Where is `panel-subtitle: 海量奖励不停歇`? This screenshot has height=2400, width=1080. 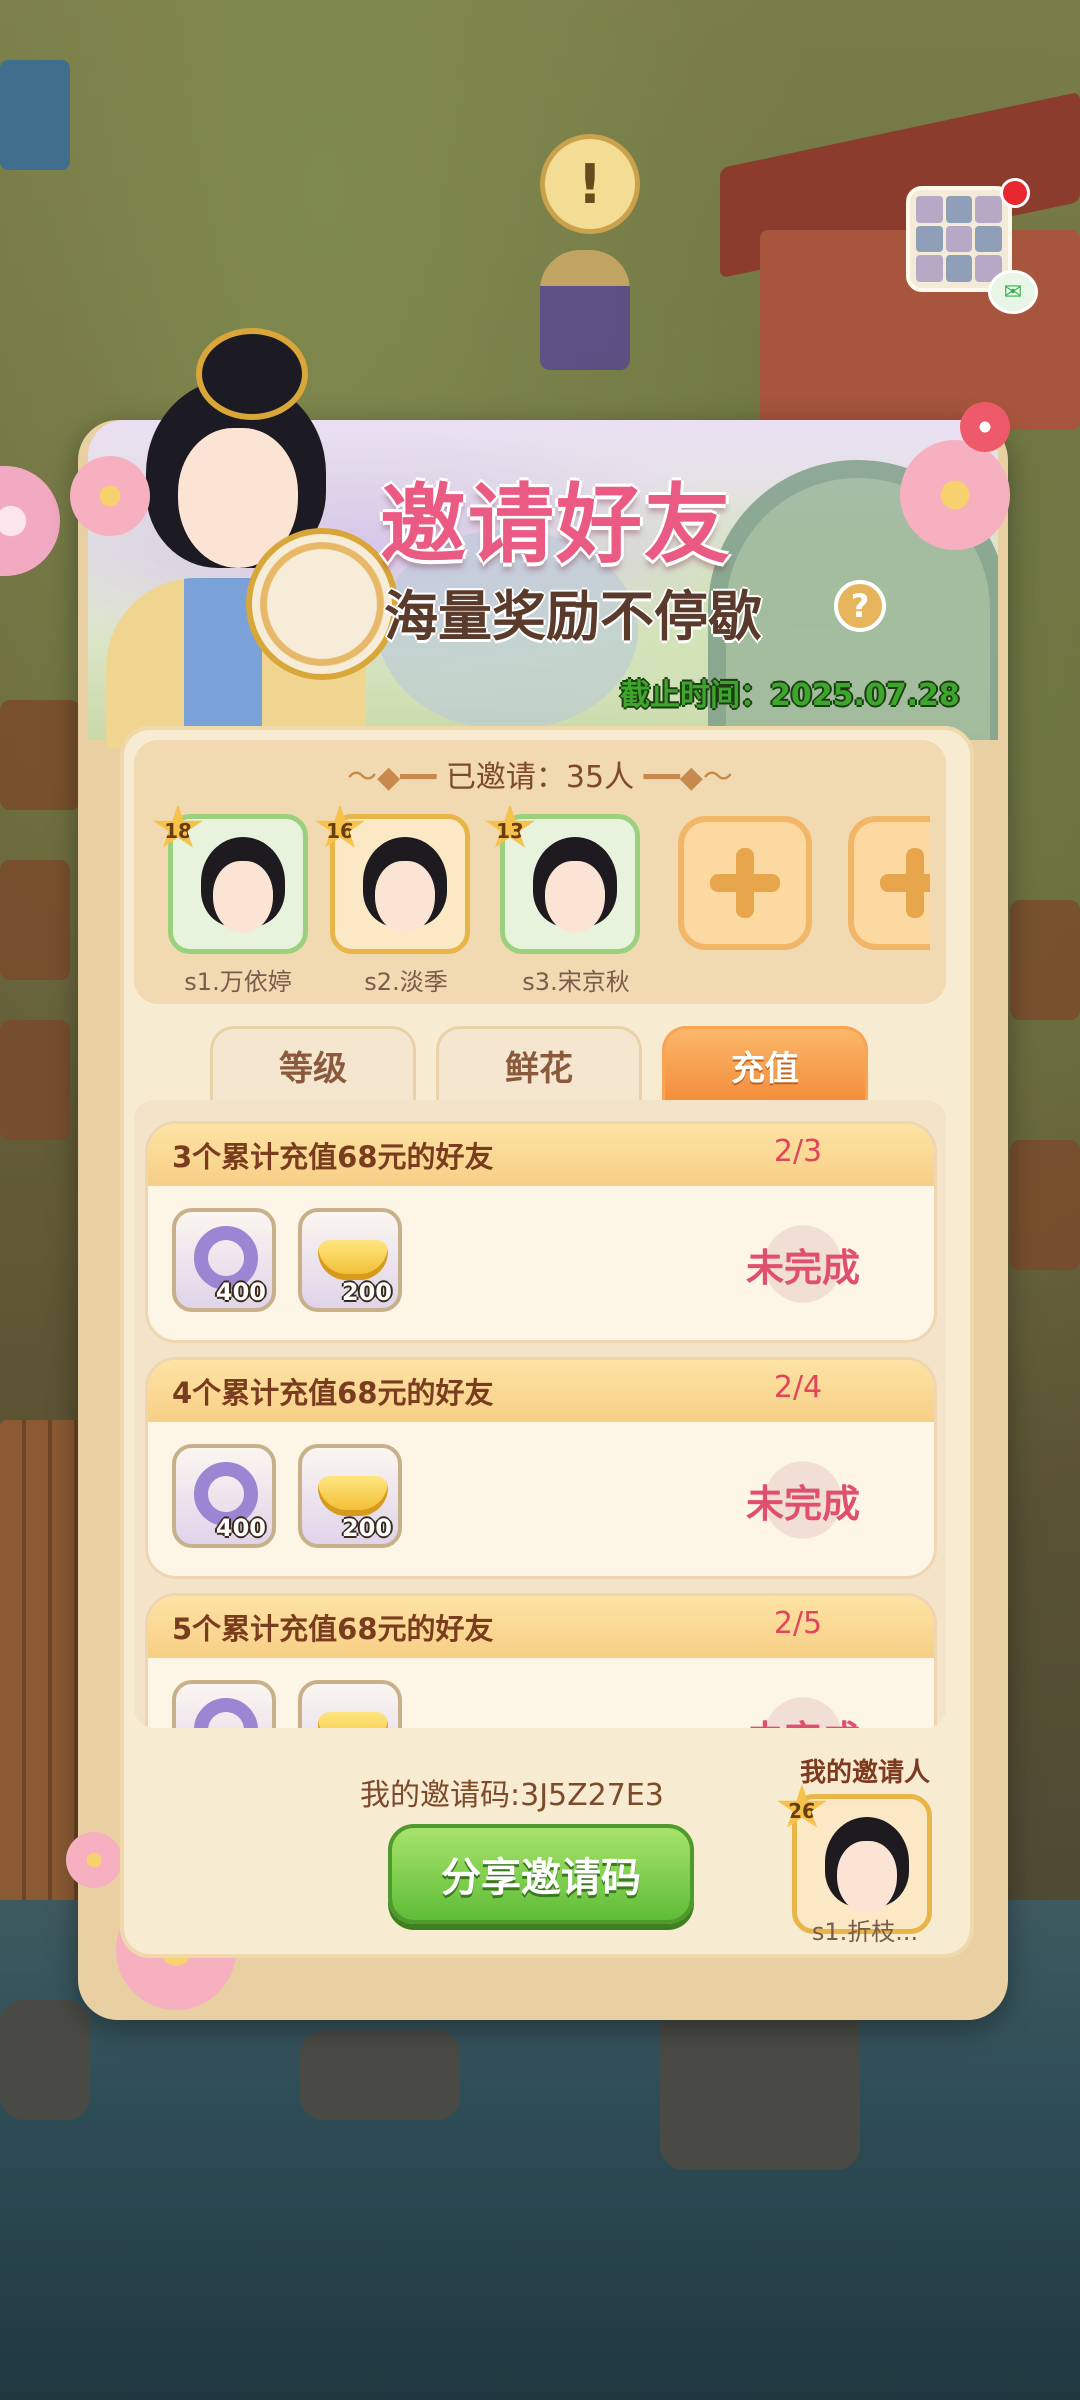 panel-subtitle: 海量奖励不停歇 is located at coordinates (573, 616).